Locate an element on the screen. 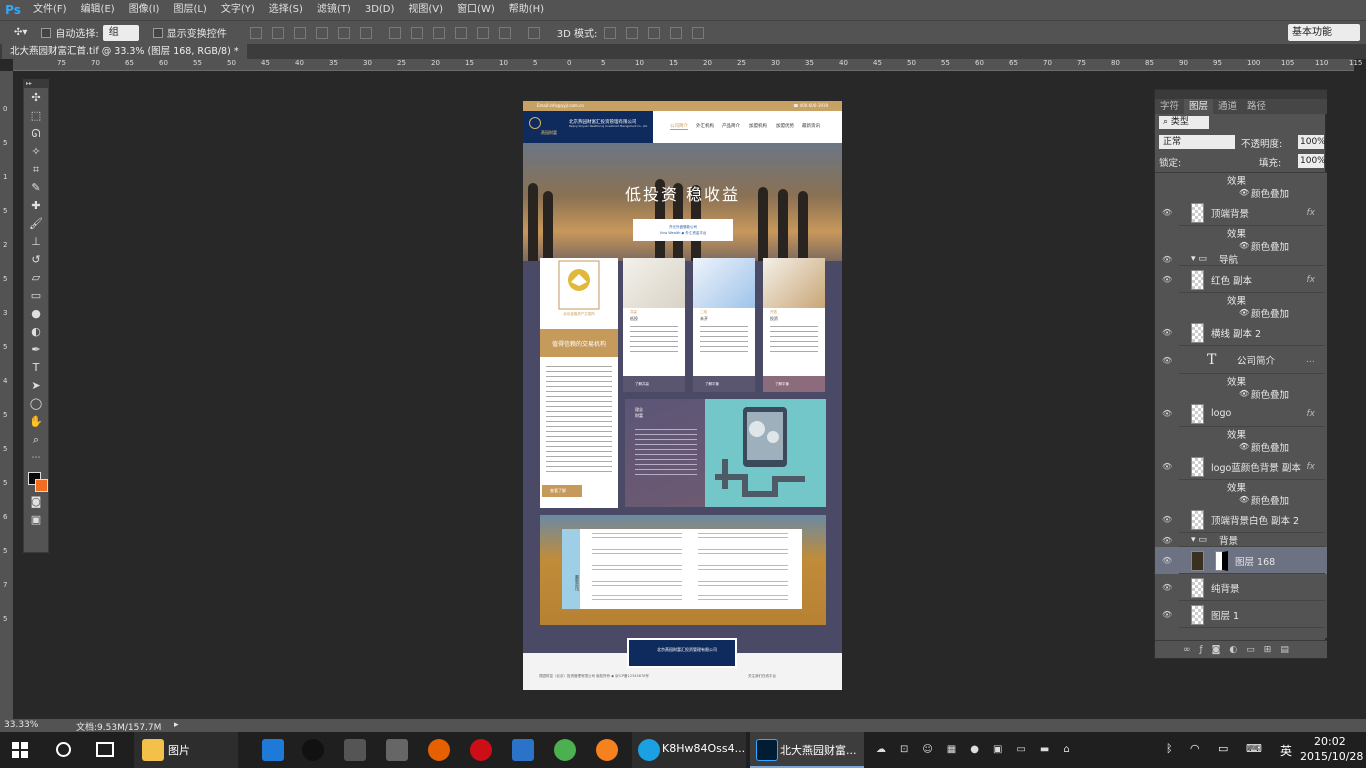 The width and height of the screenshot is (1366, 768). tab-character: 字符 is located at coordinates (1169, 106).